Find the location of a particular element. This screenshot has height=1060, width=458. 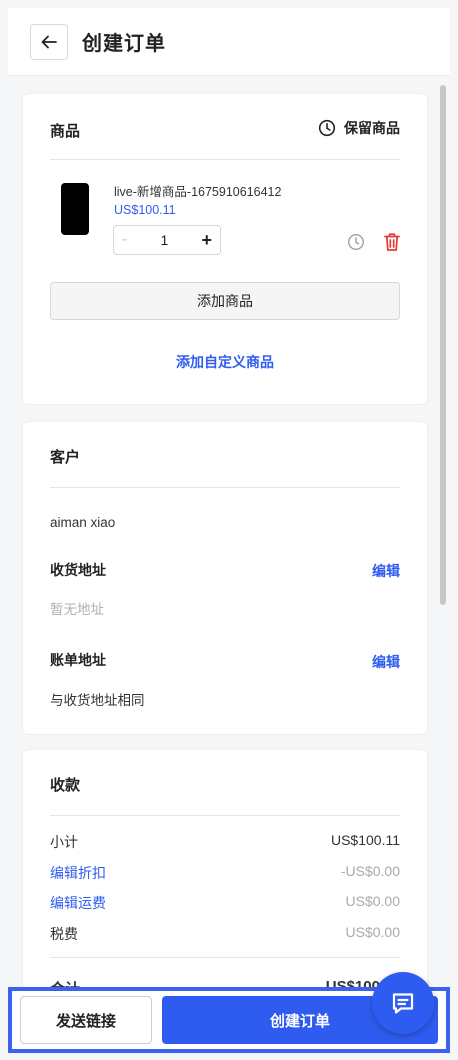

discount-row: 编辑折扣 -US$0.00 is located at coordinates (225, 873).